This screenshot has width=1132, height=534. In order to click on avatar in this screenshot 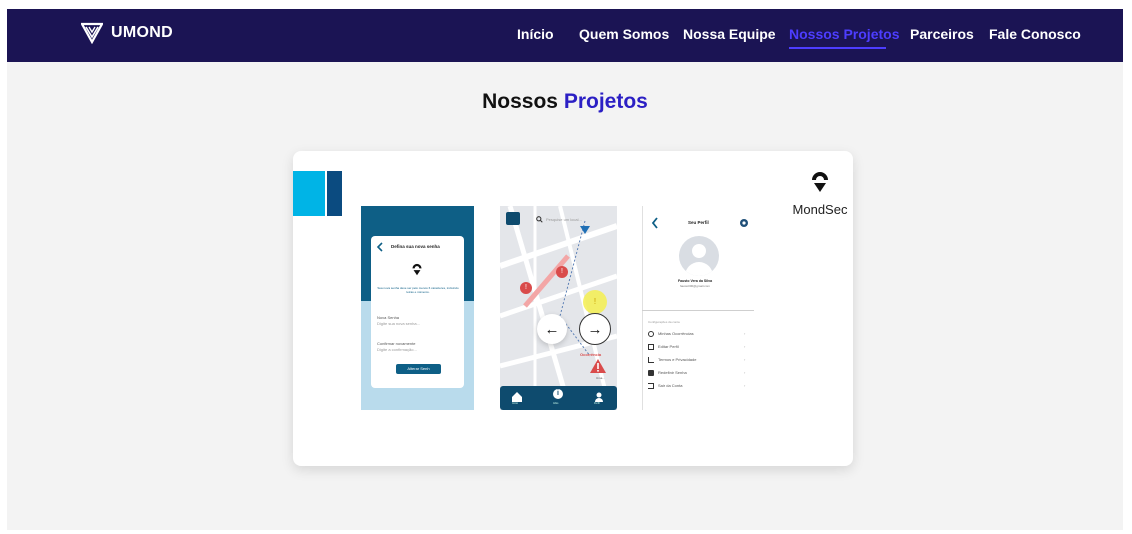, I will do `click(699, 256)`.